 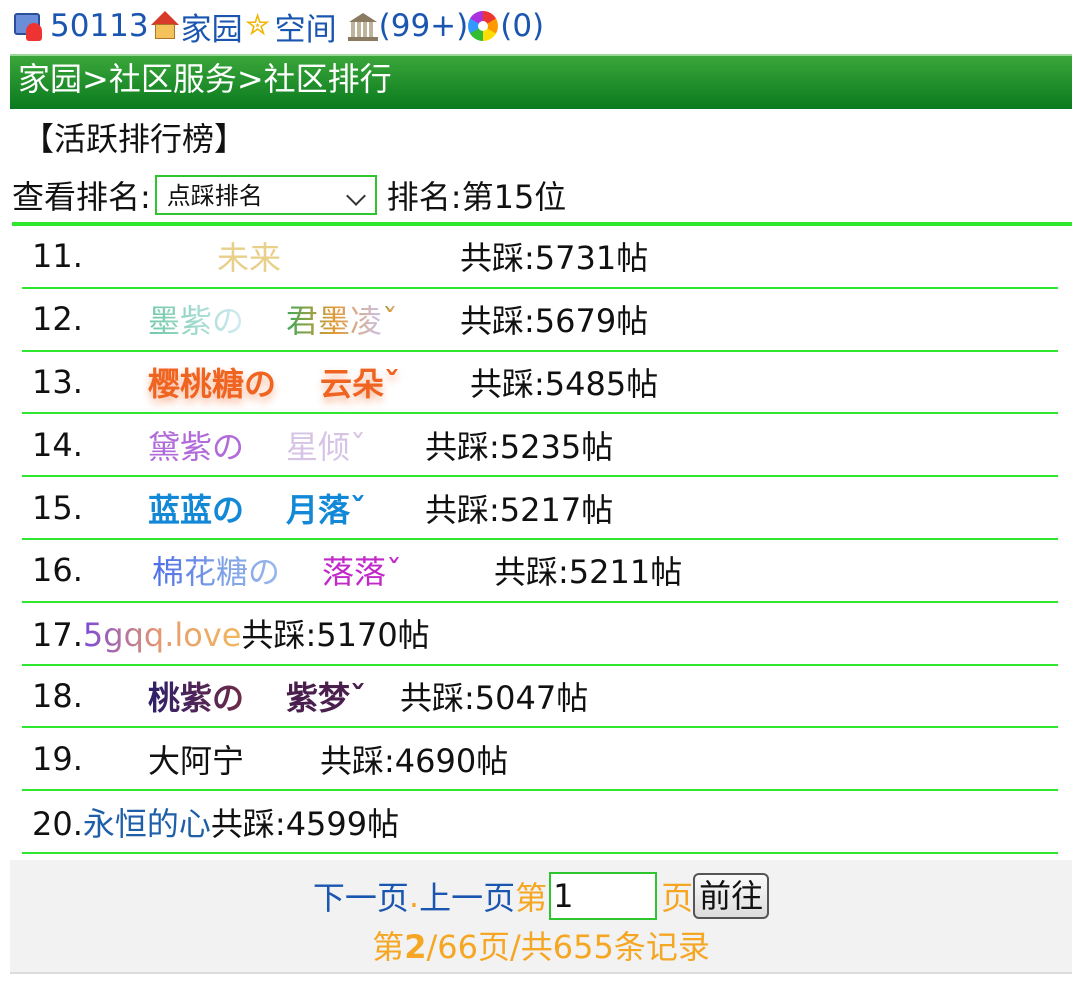 What do you see at coordinates (731, 896) in the screenshot?
I see `go-button: 前往` at bounding box center [731, 896].